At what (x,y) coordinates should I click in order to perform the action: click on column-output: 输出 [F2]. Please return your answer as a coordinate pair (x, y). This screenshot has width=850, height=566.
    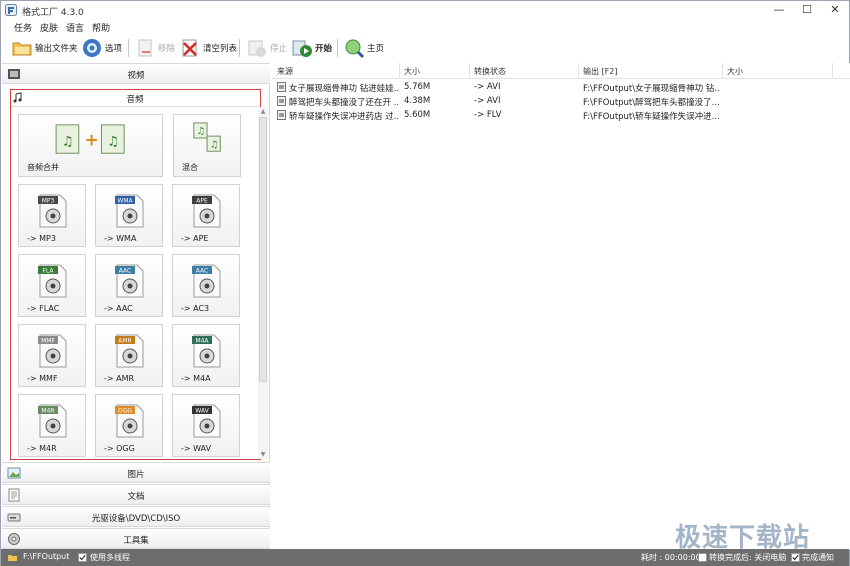
    Looking at the image, I should click on (600, 71).